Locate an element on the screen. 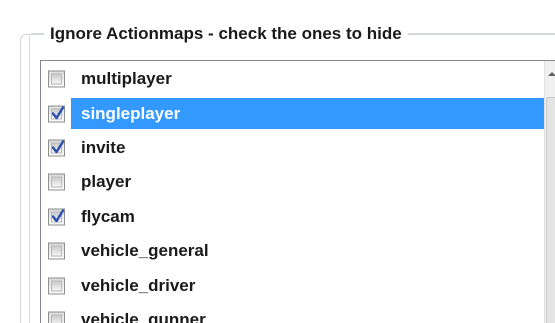 This screenshot has width=555, height=323. actionmap-item-multiplayer: multiplayer is located at coordinates (292, 79).